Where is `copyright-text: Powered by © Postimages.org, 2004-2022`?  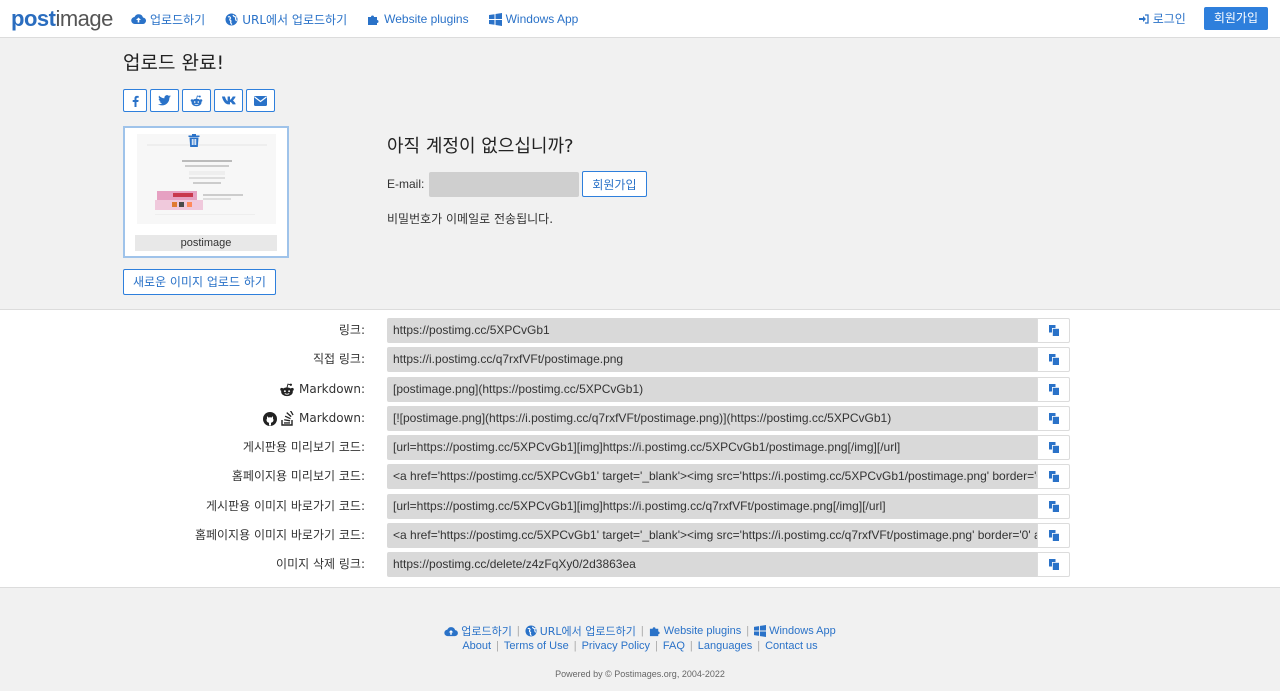
copyright-text: Powered by © Postimages.org, 2004-2022 is located at coordinates (640, 674).